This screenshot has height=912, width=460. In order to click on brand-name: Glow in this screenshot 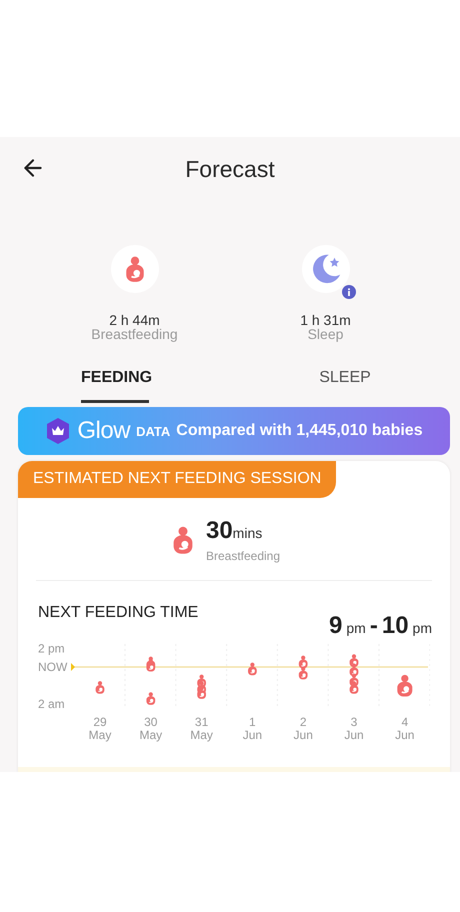, I will do `click(103, 431)`.